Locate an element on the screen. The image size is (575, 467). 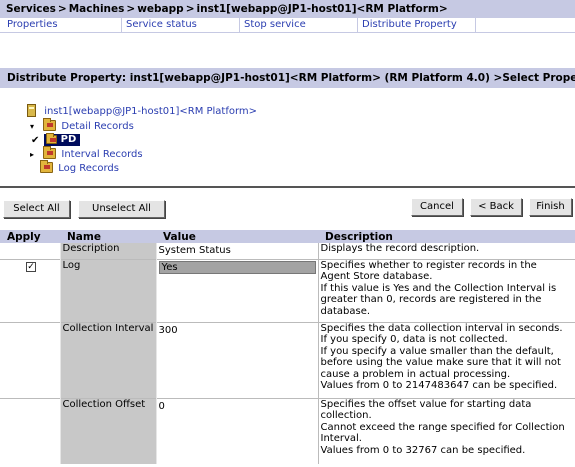
back-button: < Back is located at coordinates (496, 207).